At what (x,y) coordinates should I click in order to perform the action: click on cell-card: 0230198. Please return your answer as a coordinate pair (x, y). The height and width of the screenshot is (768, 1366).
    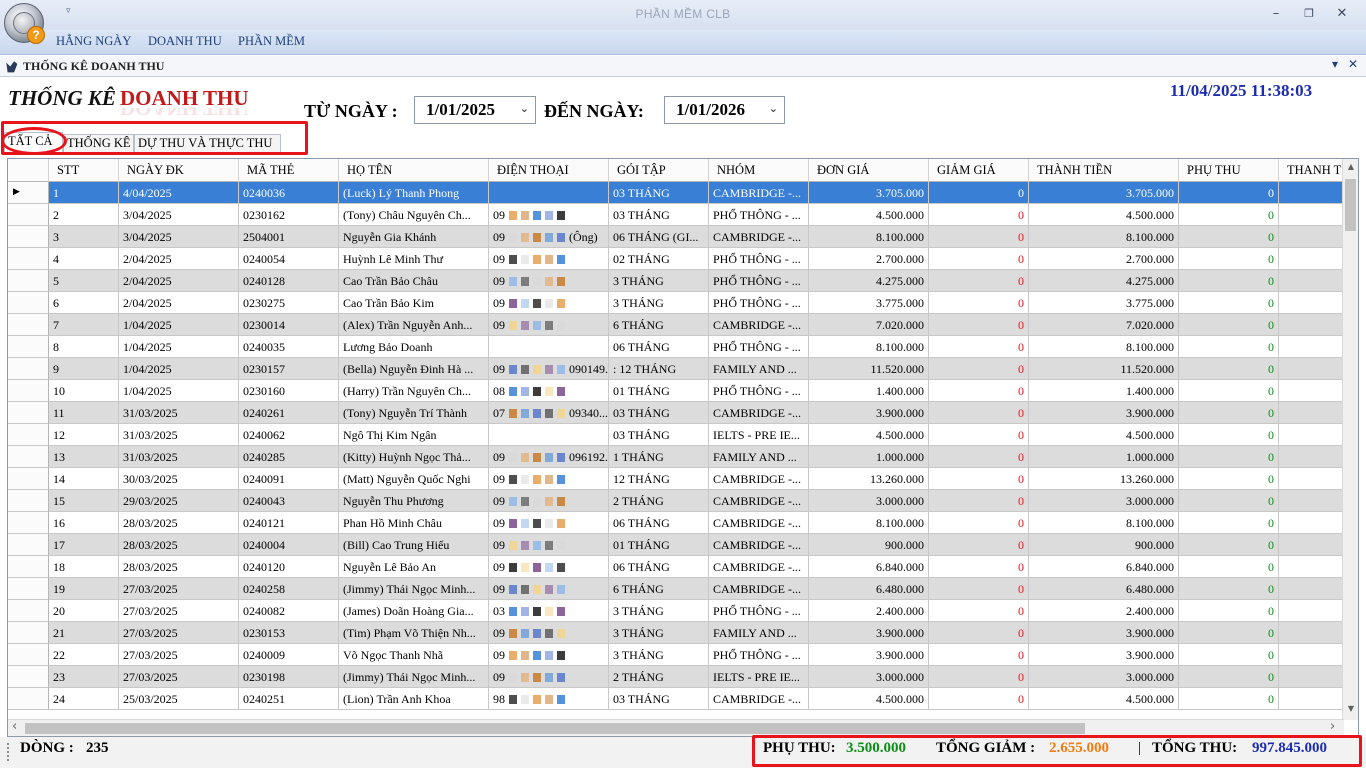
    Looking at the image, I should click on (289, 677).